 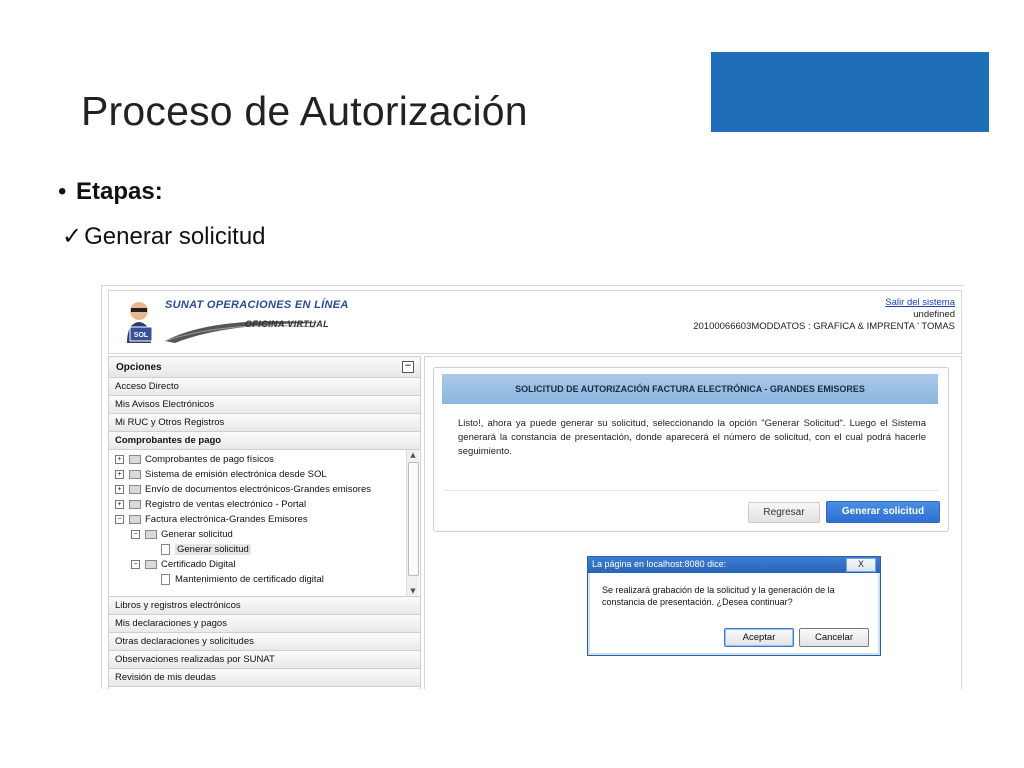 What do you see at coordinates (691, 490) in the screenshot?
I see `card-divider` at bounding box center [691, 490].